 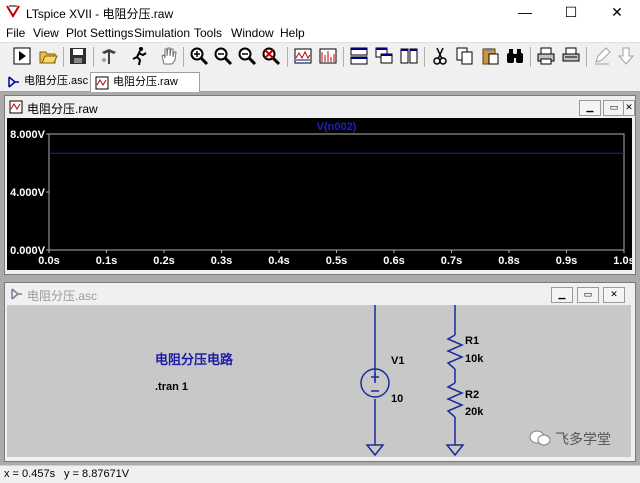 I want to click on waveform-close-button: ✕, so click(x=629, y=108).